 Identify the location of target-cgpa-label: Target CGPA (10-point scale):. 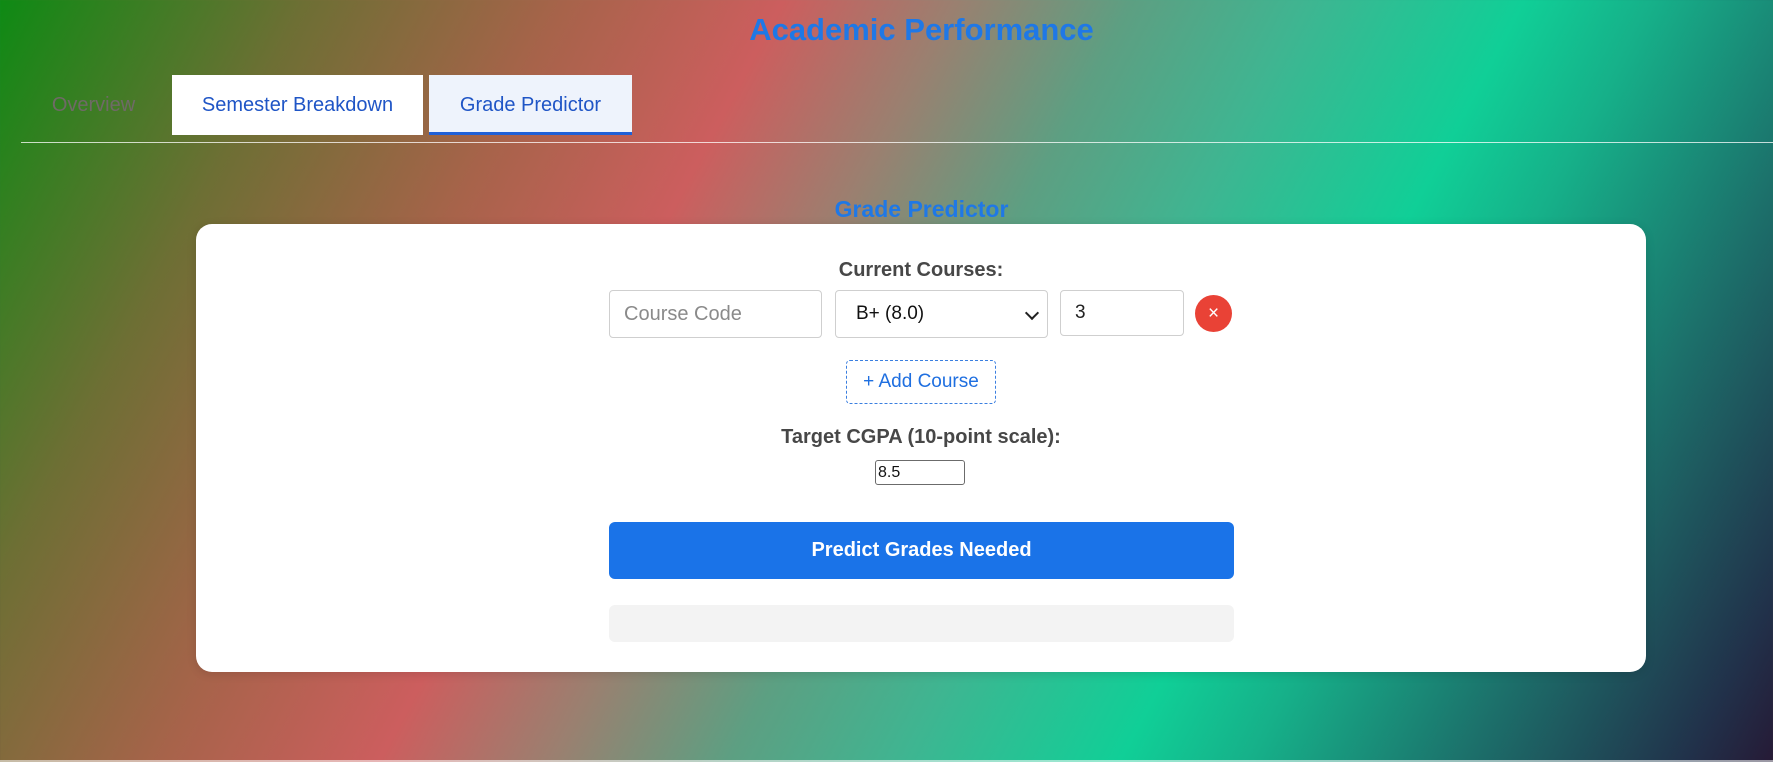
(921, 437).